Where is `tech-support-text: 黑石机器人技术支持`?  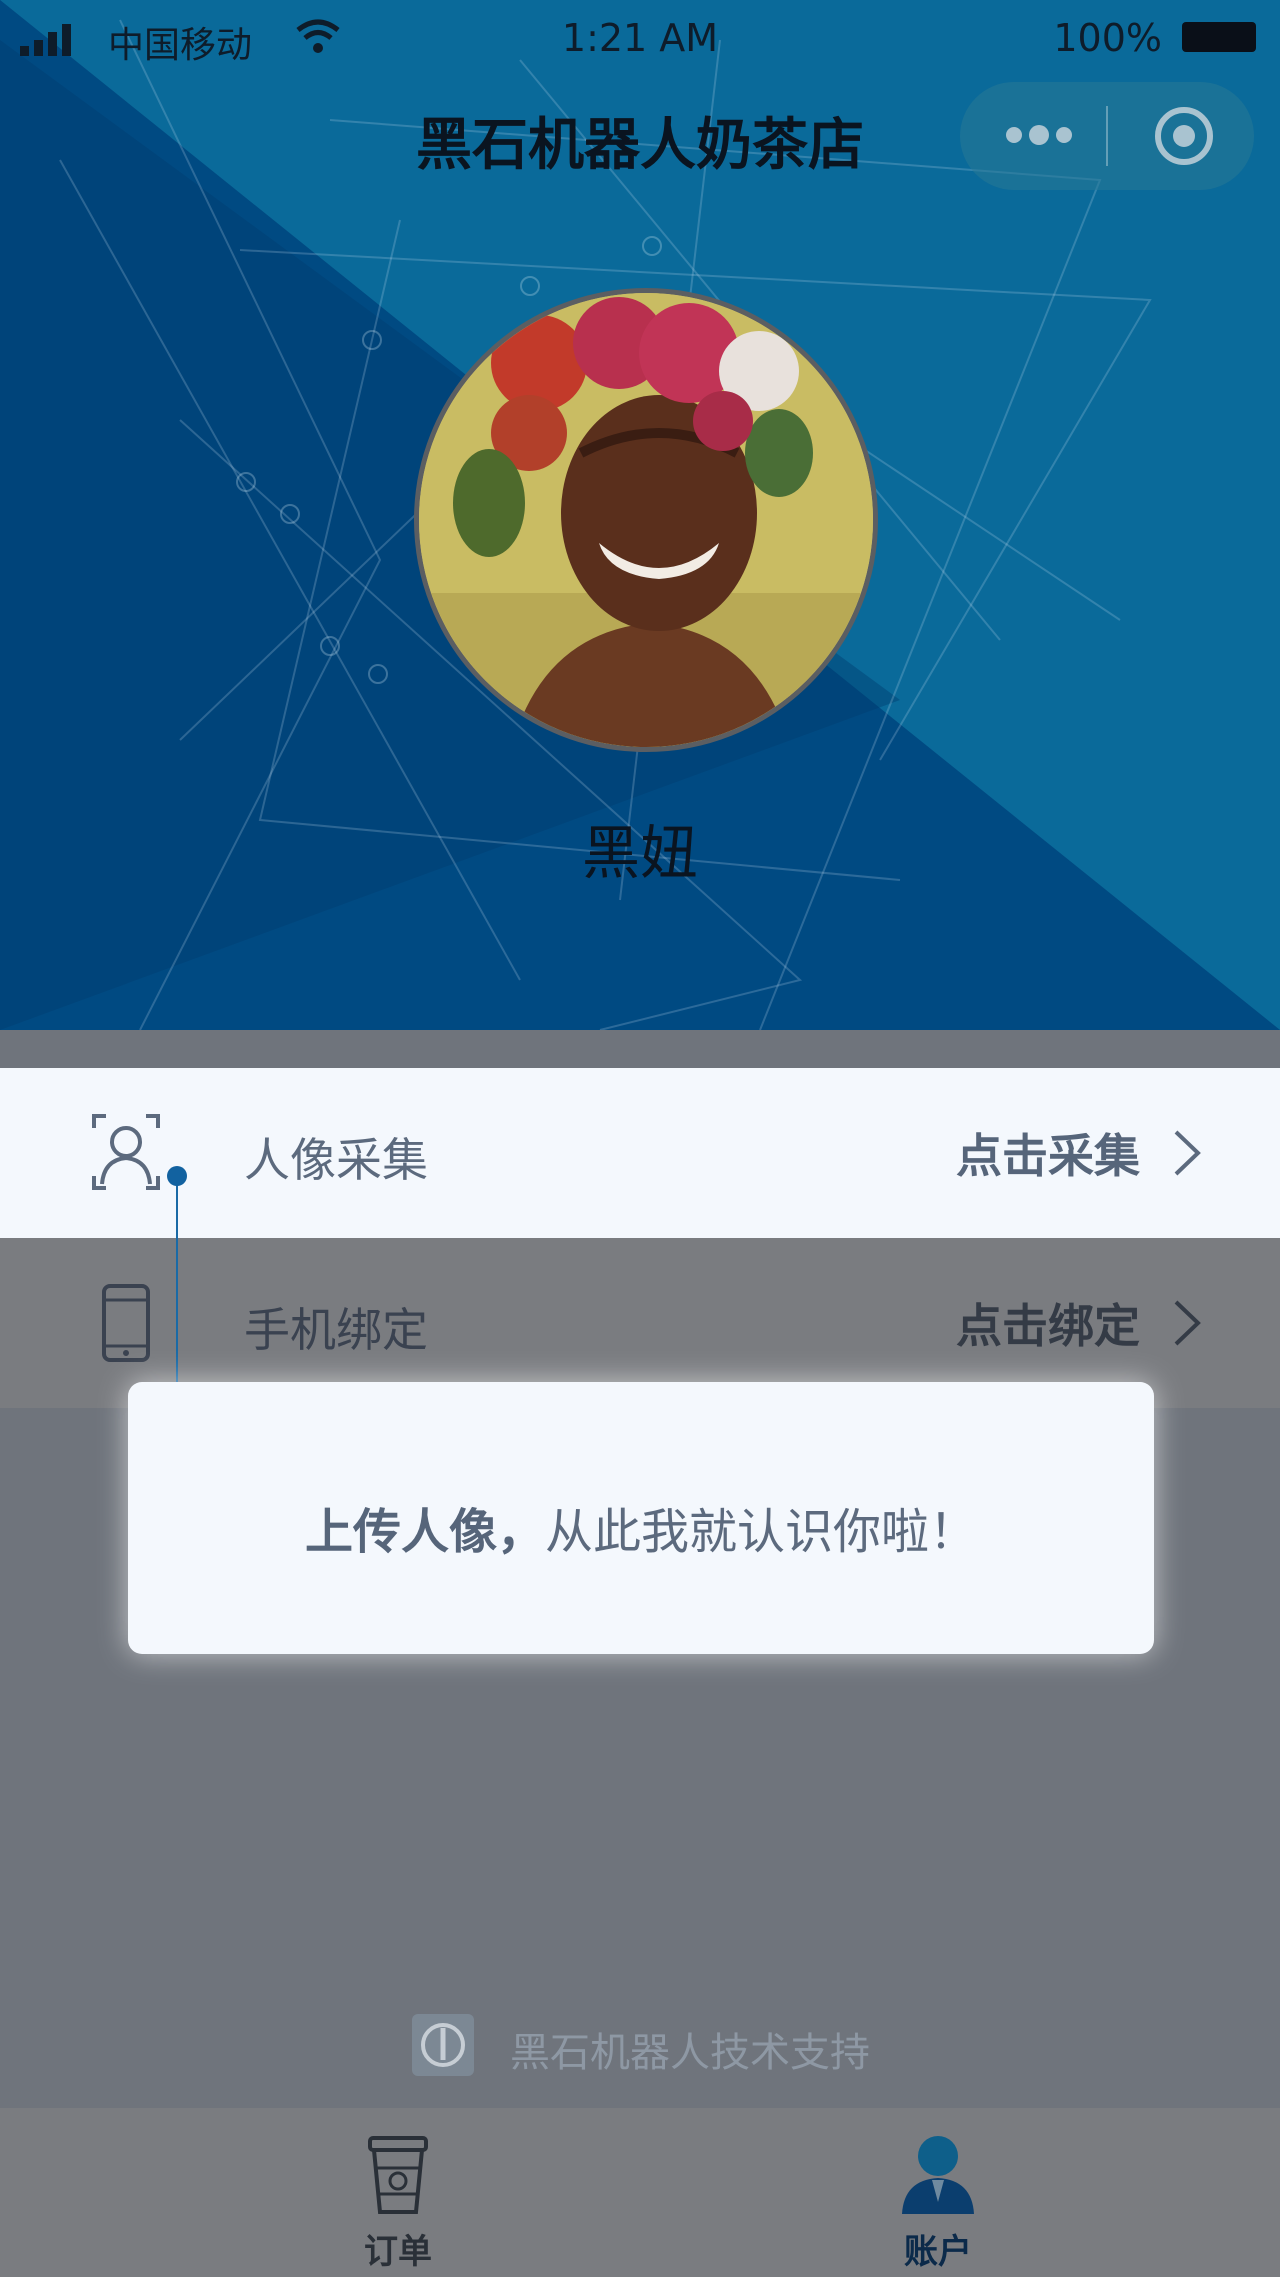 tech-support-text: 黑石机器人技术支持 is located at coordinates (690, 2053).